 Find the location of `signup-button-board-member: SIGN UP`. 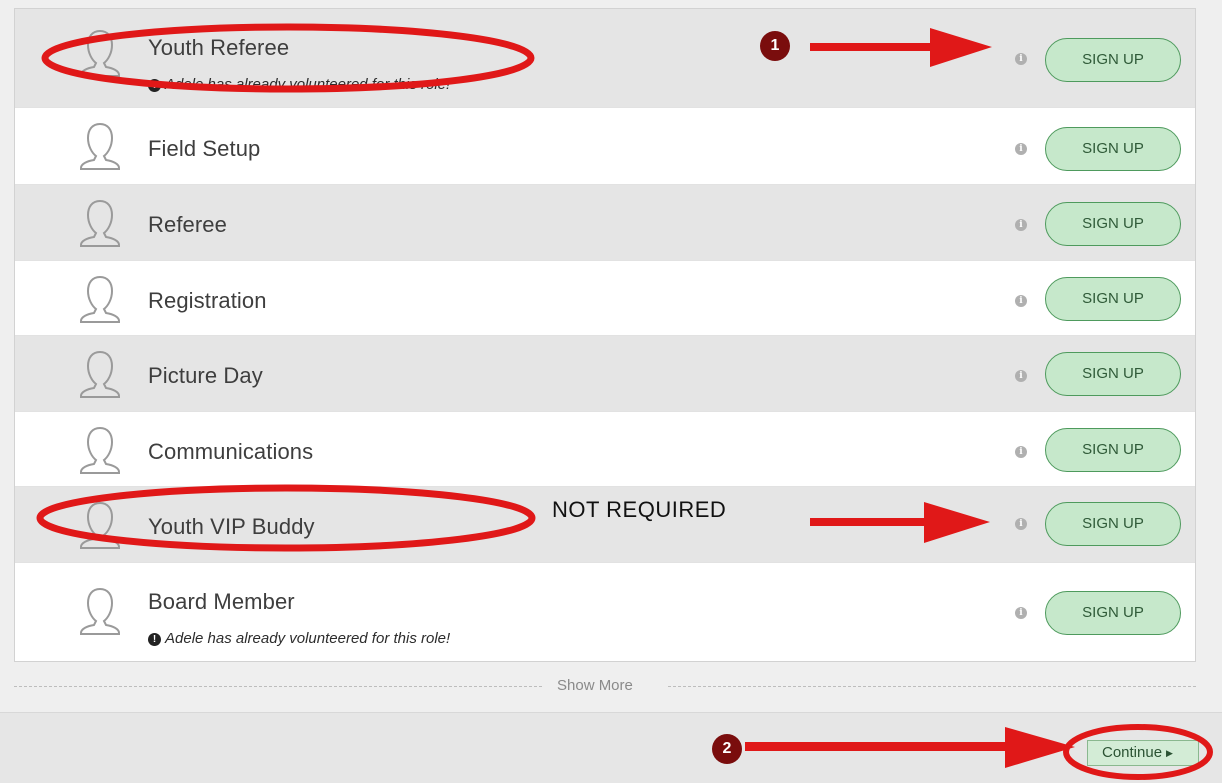

signup-button-board-member: SIGN UP is located at coordinates (1113, 613).